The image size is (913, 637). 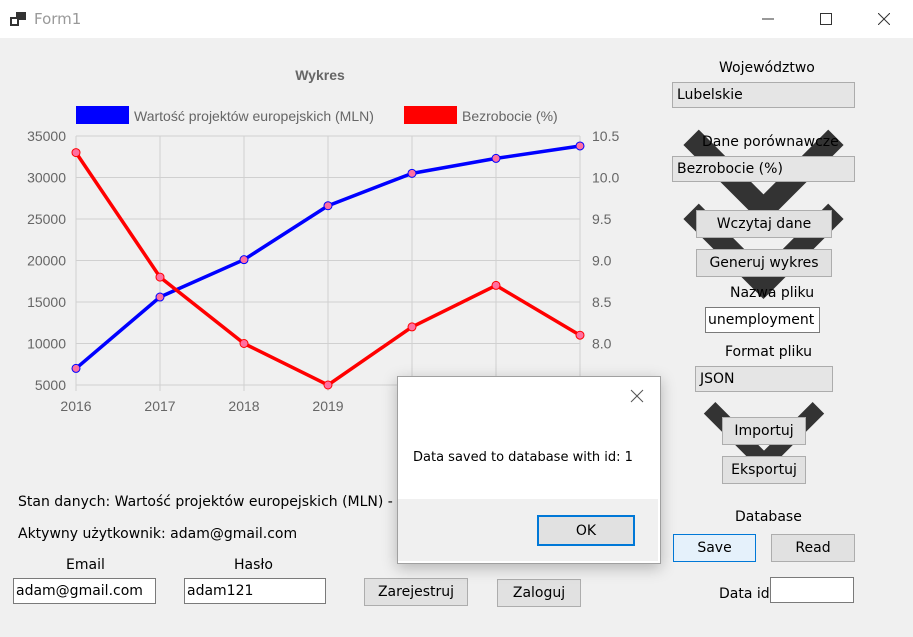 I want to click on active-user-text: Aktywny użytkownik: adam@gmail.com, so click(x=158, y=534).